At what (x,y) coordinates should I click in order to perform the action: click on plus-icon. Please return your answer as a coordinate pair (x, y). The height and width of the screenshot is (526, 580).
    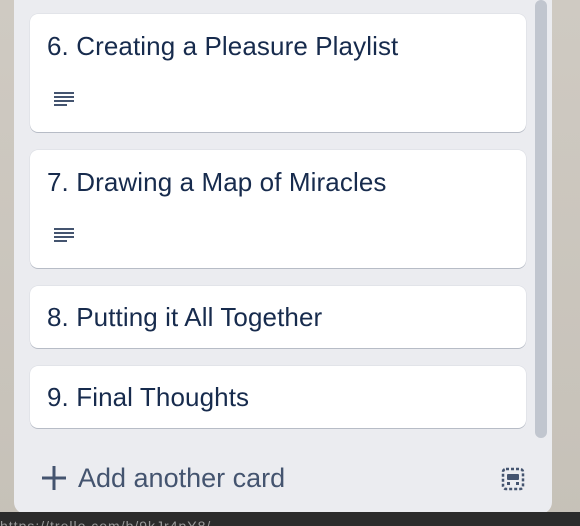
    Looking at the image, I should click on (54, 478).